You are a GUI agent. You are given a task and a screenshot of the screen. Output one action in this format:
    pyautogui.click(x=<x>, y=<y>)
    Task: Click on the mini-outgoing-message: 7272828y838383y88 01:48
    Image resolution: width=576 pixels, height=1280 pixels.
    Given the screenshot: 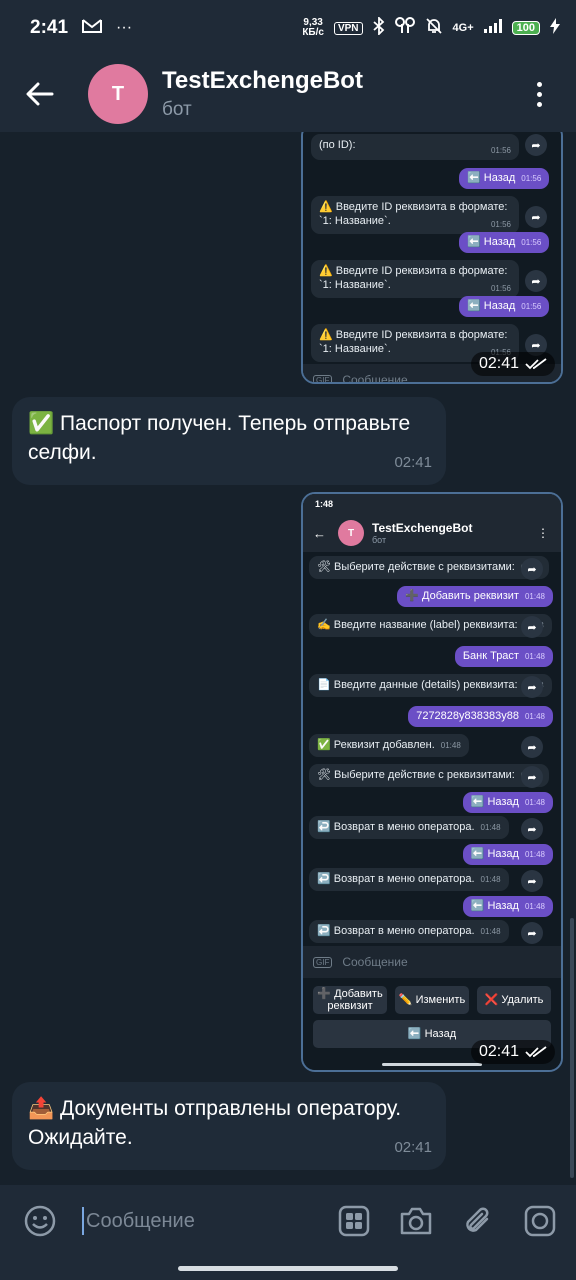 What is the action you would take?
    pyautogui.click(x=480, y=716)
    